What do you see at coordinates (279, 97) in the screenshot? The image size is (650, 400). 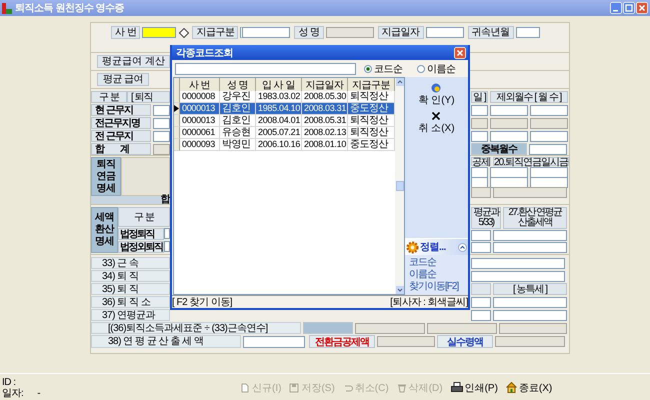 I see `table-cell: 1983.03.02` at bounding box center [279, 97].